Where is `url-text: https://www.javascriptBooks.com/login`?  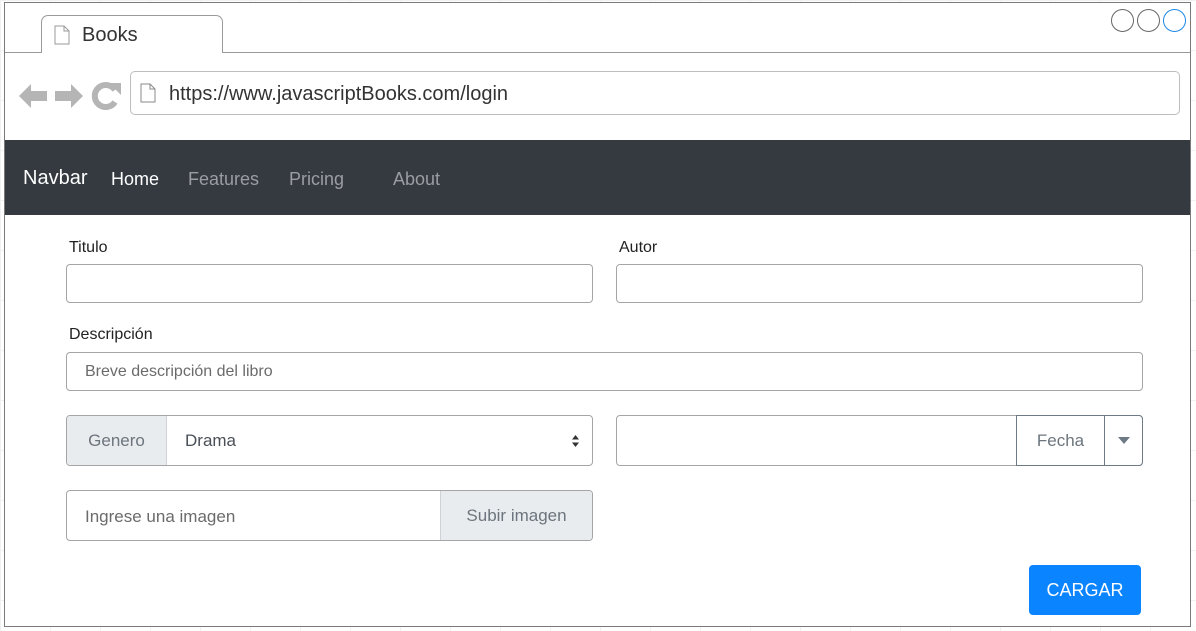 url-text: https://www.javascriptBooks.com/login is located at coordinates (339, 94).